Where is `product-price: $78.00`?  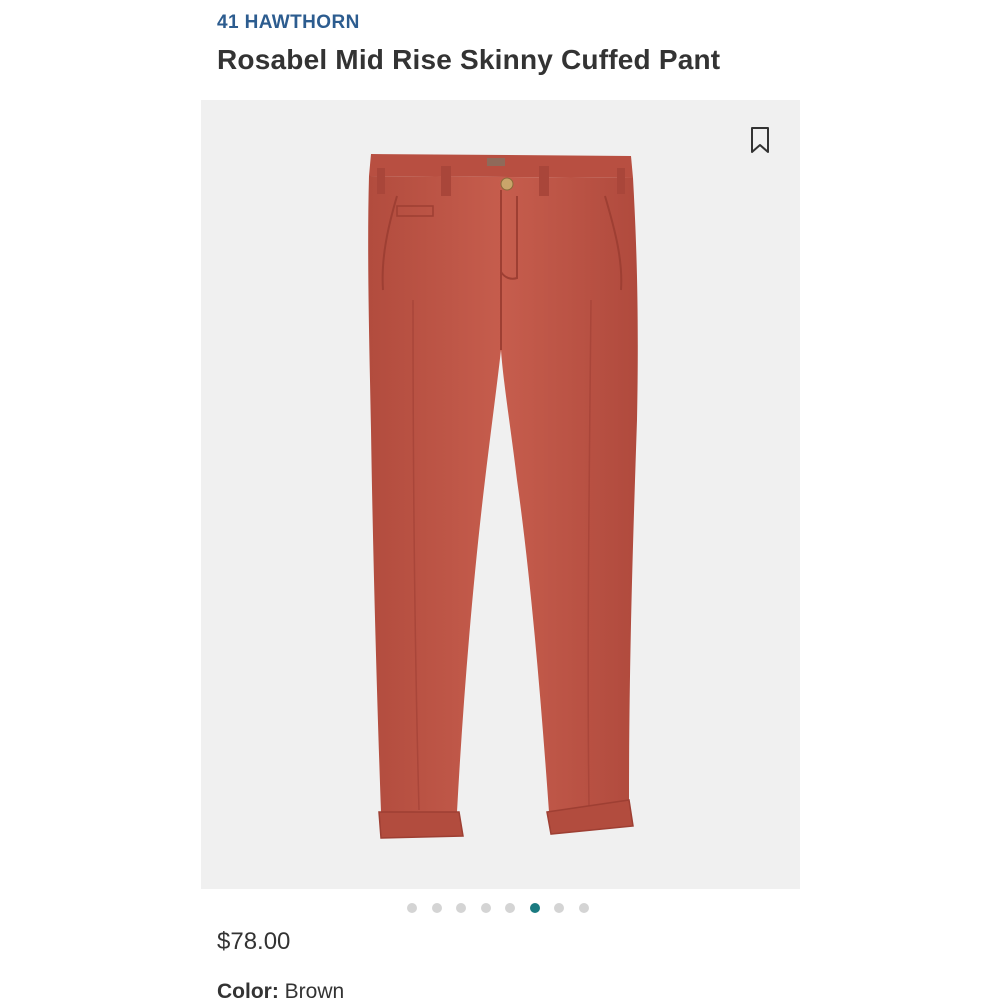
product-price: $78.00 is located at coordinates (254, 941).